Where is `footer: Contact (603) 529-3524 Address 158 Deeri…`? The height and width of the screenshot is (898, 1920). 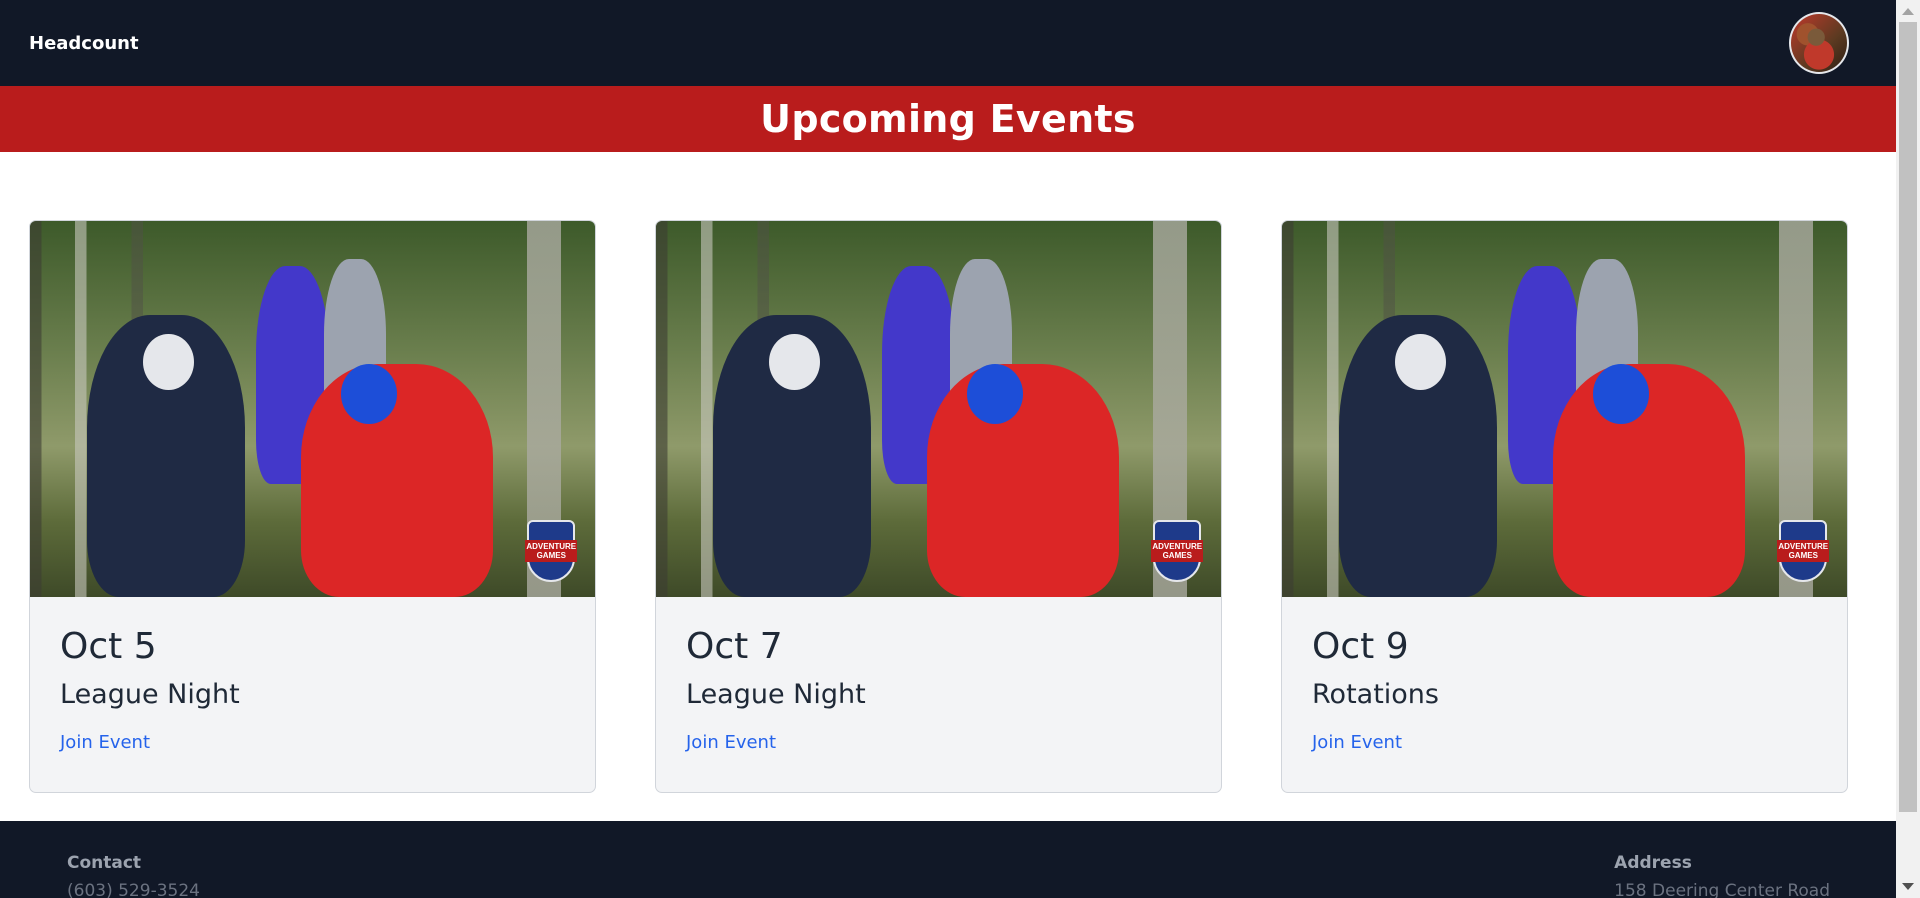
footer: Contact (603) 529-3524 Address 158 Deeri… is located at coordinates (948, 859).